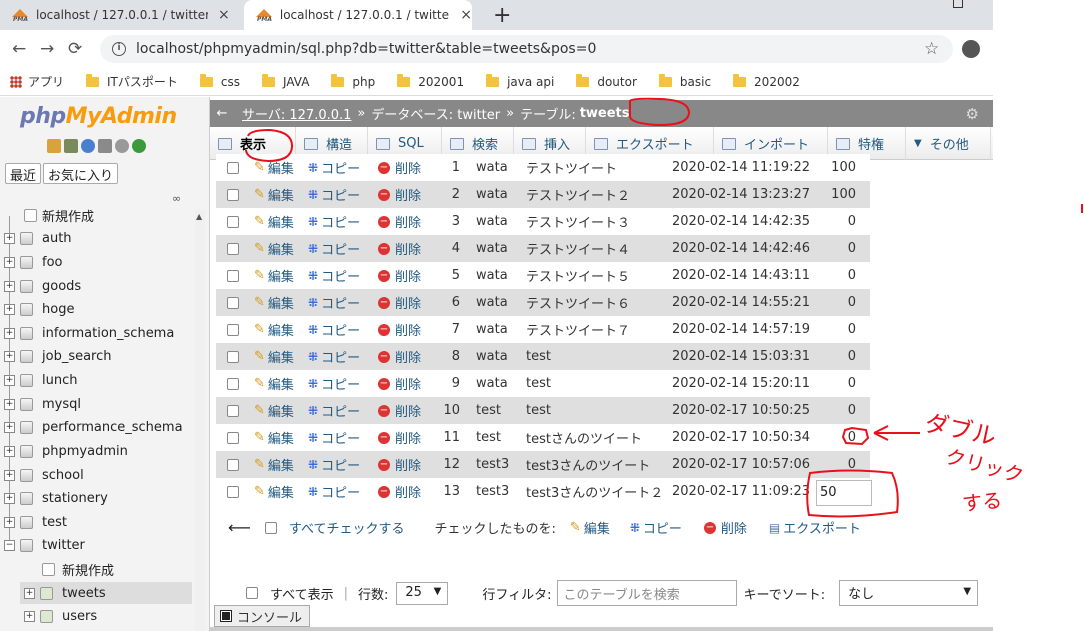 This screenshot has width=1084, height=631. I want to click on annotation-arrow, so click(896, 433).